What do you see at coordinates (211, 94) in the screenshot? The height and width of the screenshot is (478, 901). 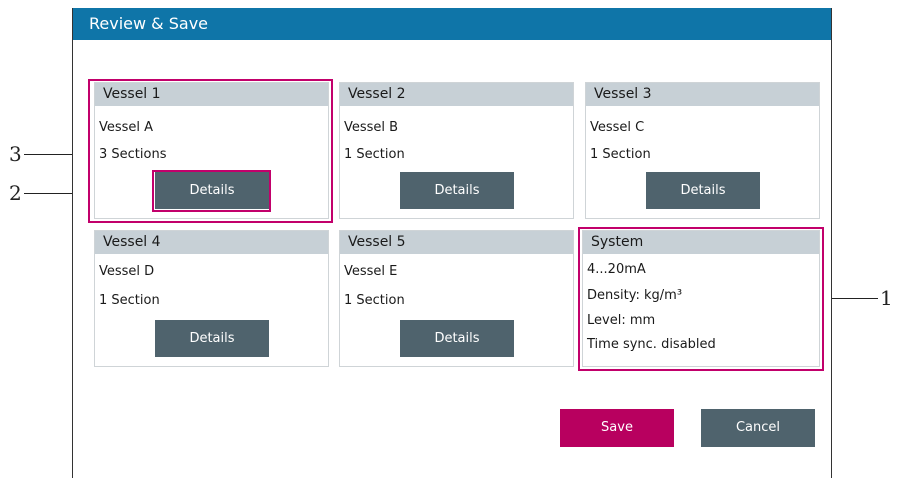 I see `vessel-card-header: Vessel 1` at bounding box center [211, 94].